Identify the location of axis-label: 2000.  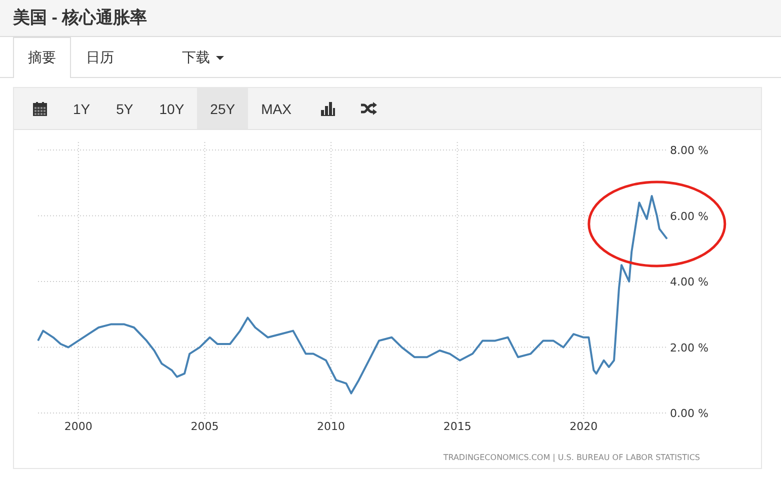
(78, 426).